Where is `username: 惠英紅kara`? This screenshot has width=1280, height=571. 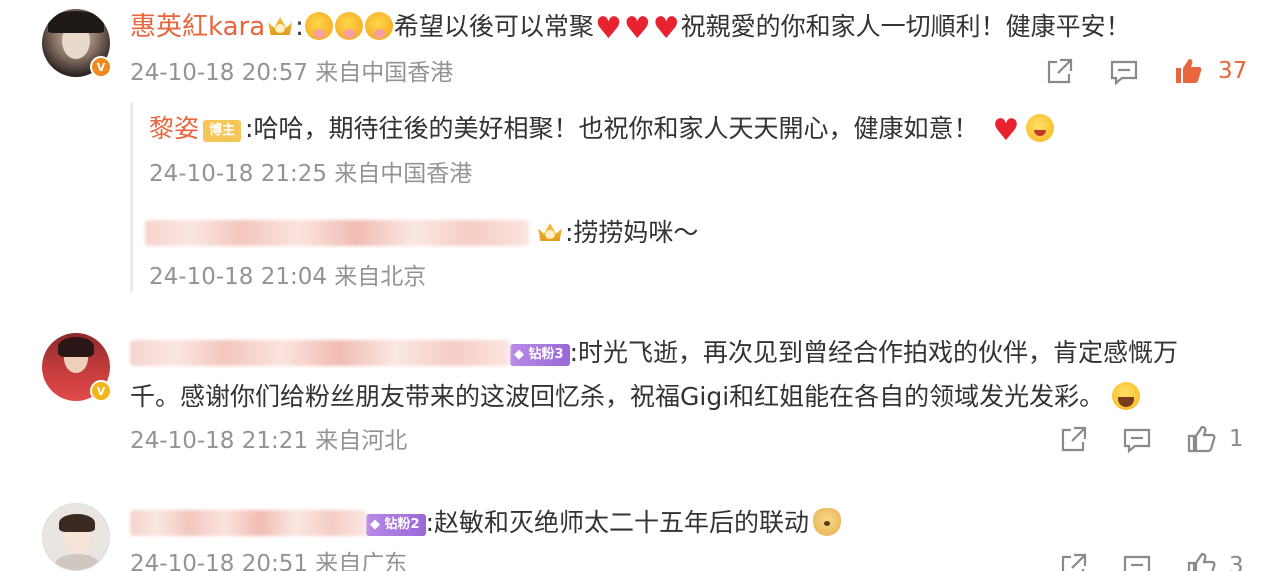
username: 惠英紅kara is located at coordinates (197, 27).